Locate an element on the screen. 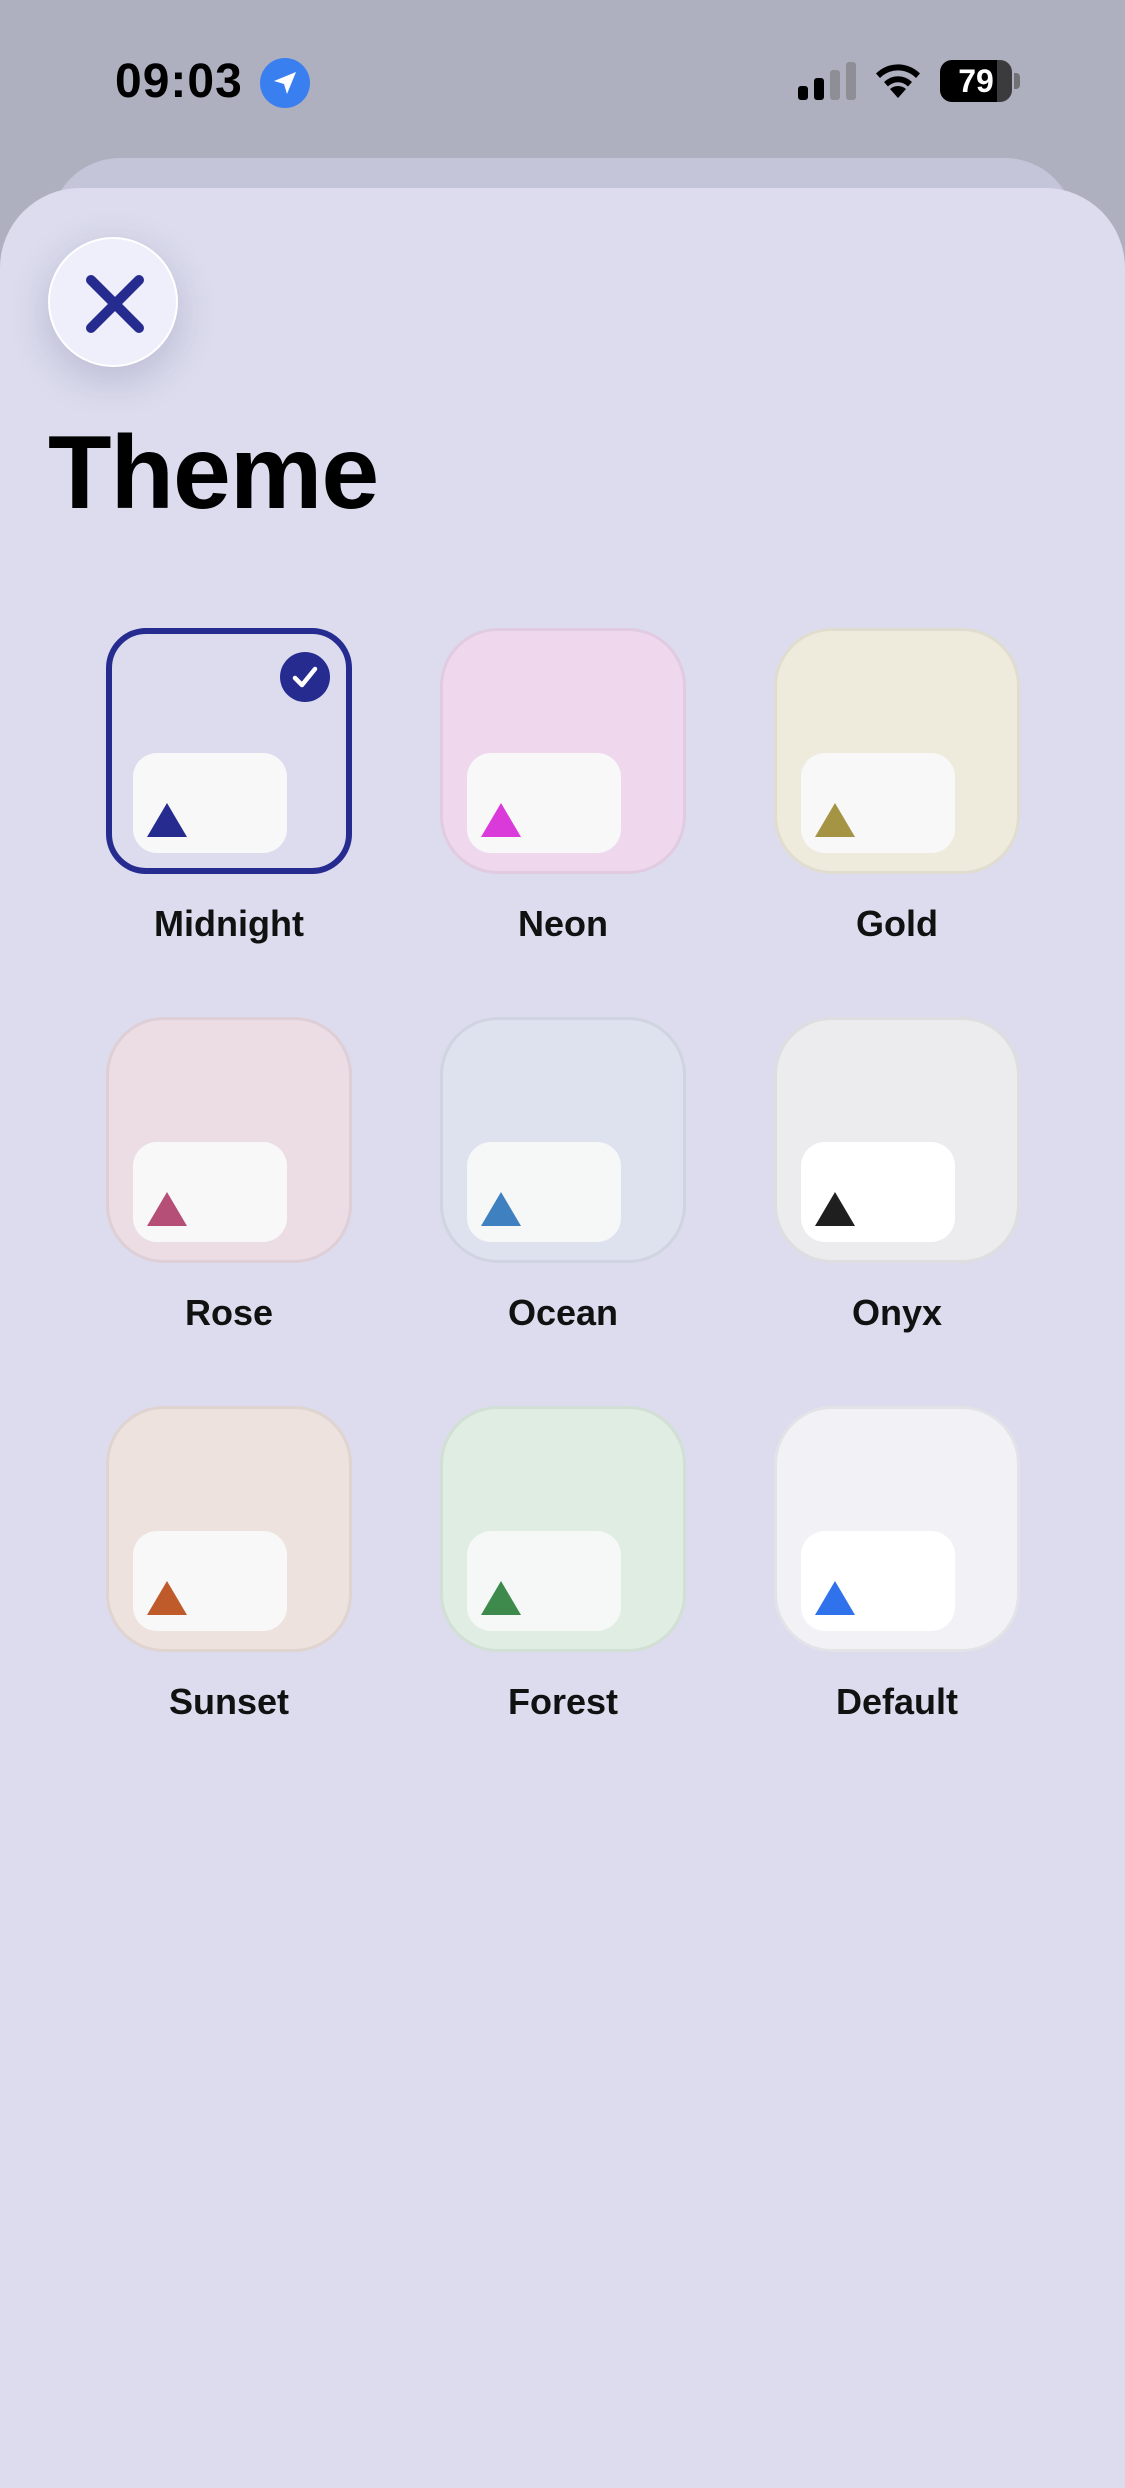 This screenshot has height=2488, width=1125. theme-label: Ocean is located at coordinates (563, 1312).